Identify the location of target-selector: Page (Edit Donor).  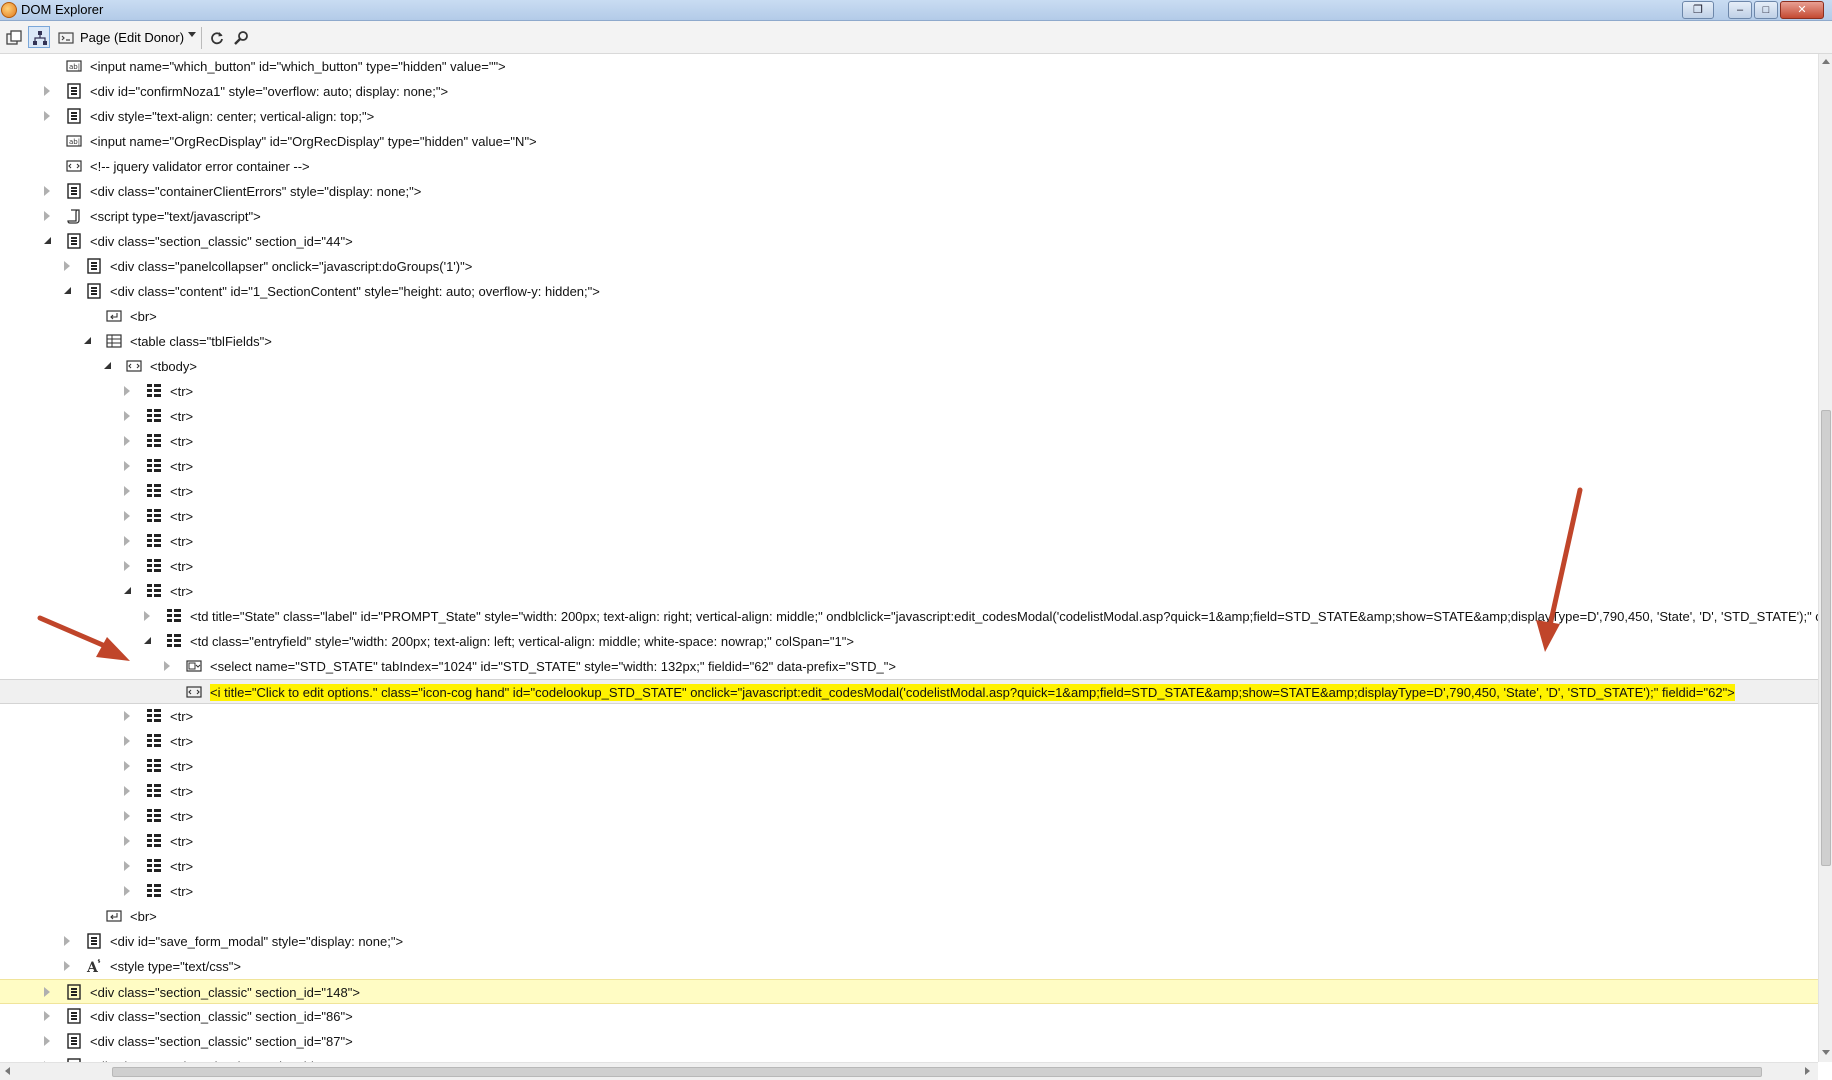
(132, 38).